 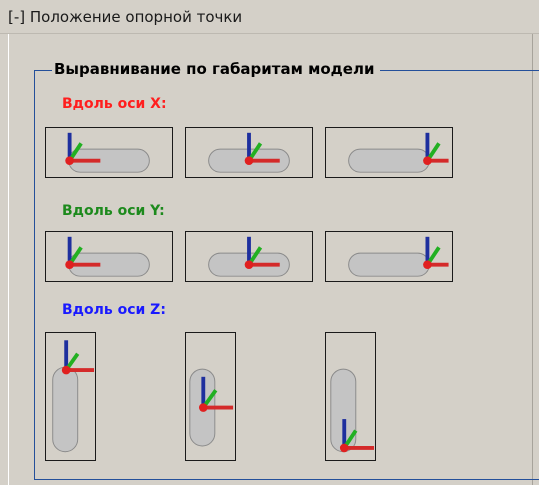 I want to click on groupbox-title: Выравнивание по габаритам модели, so click(x=216, y=69).